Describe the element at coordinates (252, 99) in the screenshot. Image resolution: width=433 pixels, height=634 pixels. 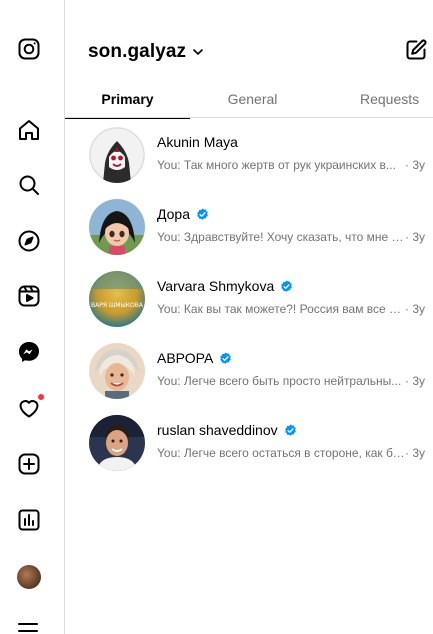
I see `tab-general: General` at that location.